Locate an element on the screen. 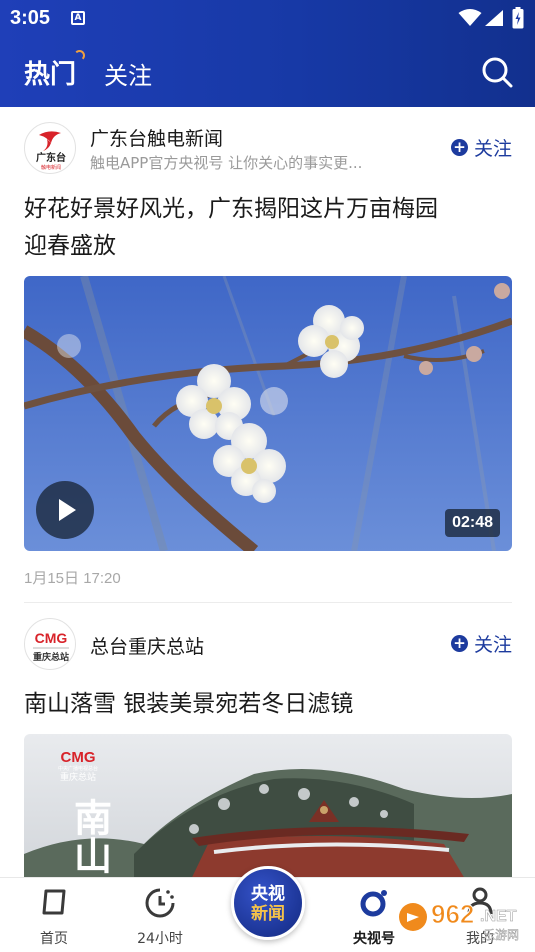 This screenshot has width=535, height=952. cmg-logo-icon: CMG 重庆总站 is located at coordinates (51, 646).